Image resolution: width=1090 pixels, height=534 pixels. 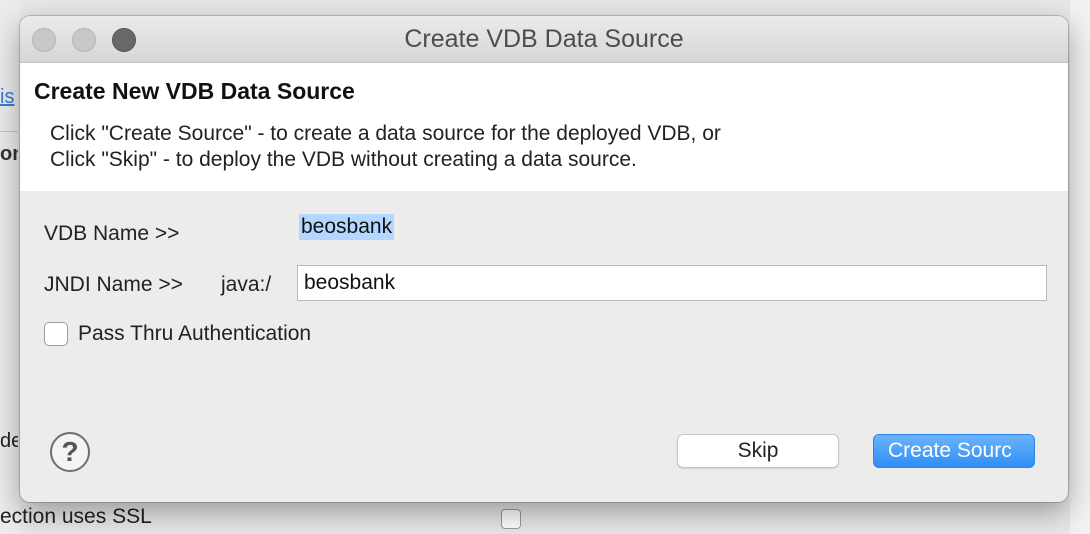 I want to click on background-separator, so click(x=9, y=131).